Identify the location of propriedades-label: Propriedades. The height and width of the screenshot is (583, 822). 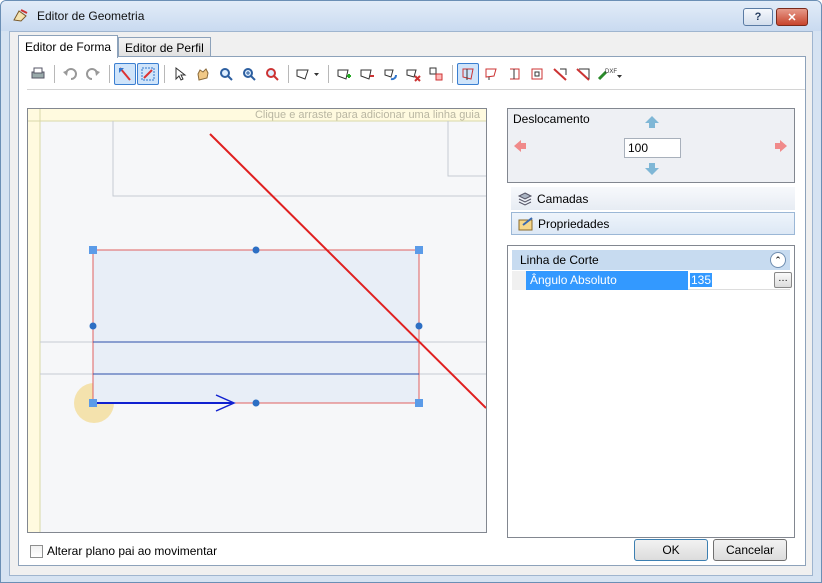
(574, 223).